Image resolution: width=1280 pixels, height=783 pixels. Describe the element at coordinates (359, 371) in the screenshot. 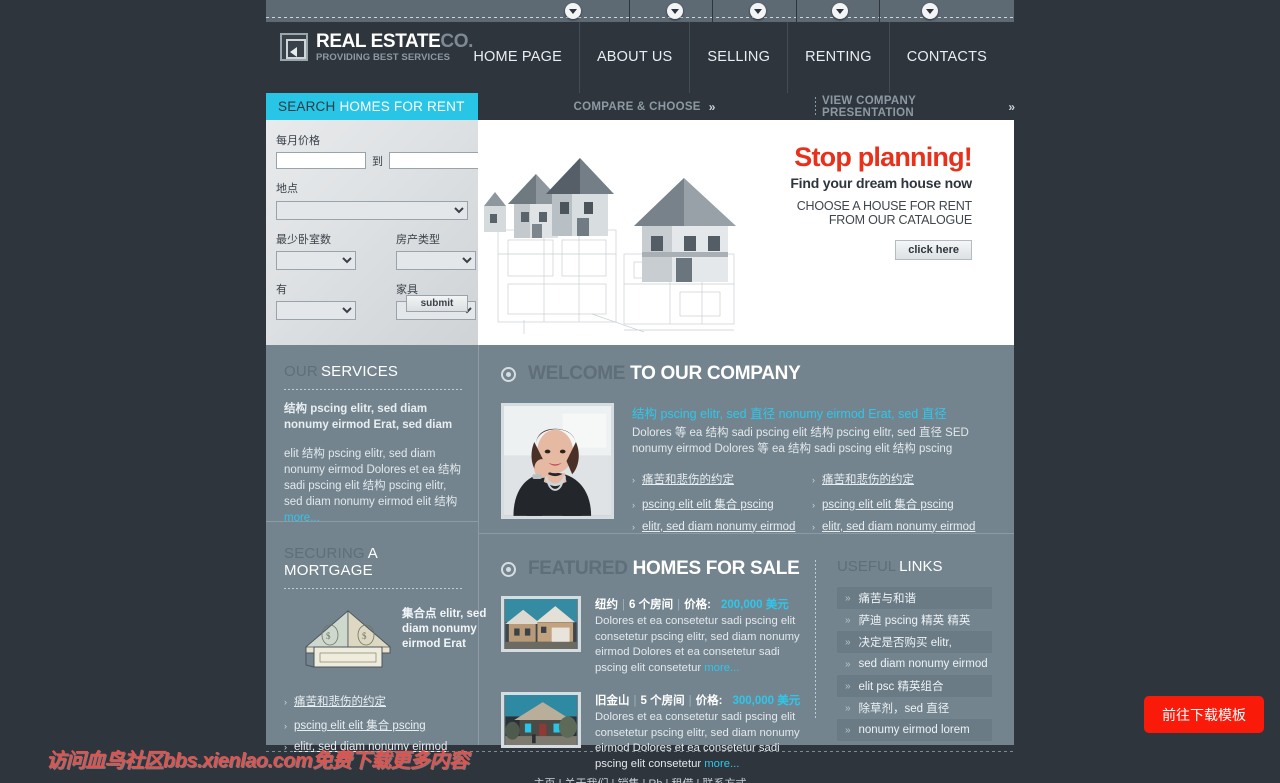

I see `services-heading-suffix: SERVICES` at that location.